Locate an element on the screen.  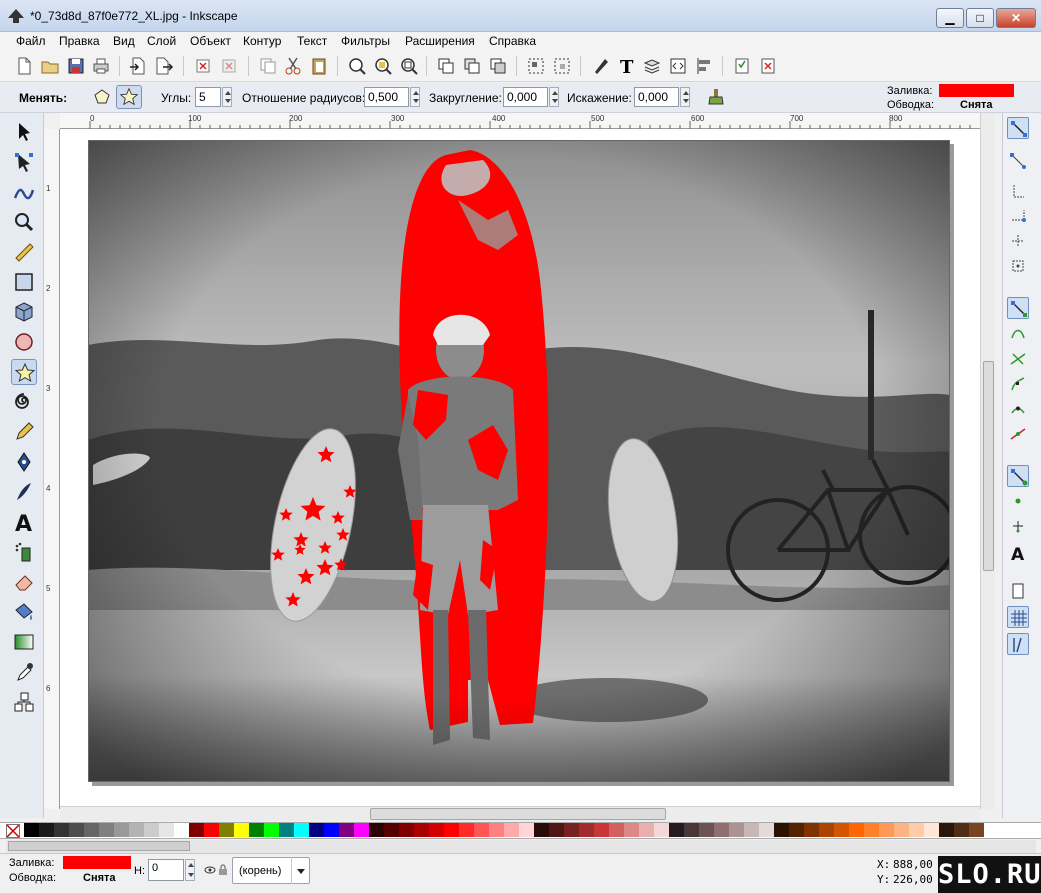
zoom-tool-icon is located at coordinates (24, 222).